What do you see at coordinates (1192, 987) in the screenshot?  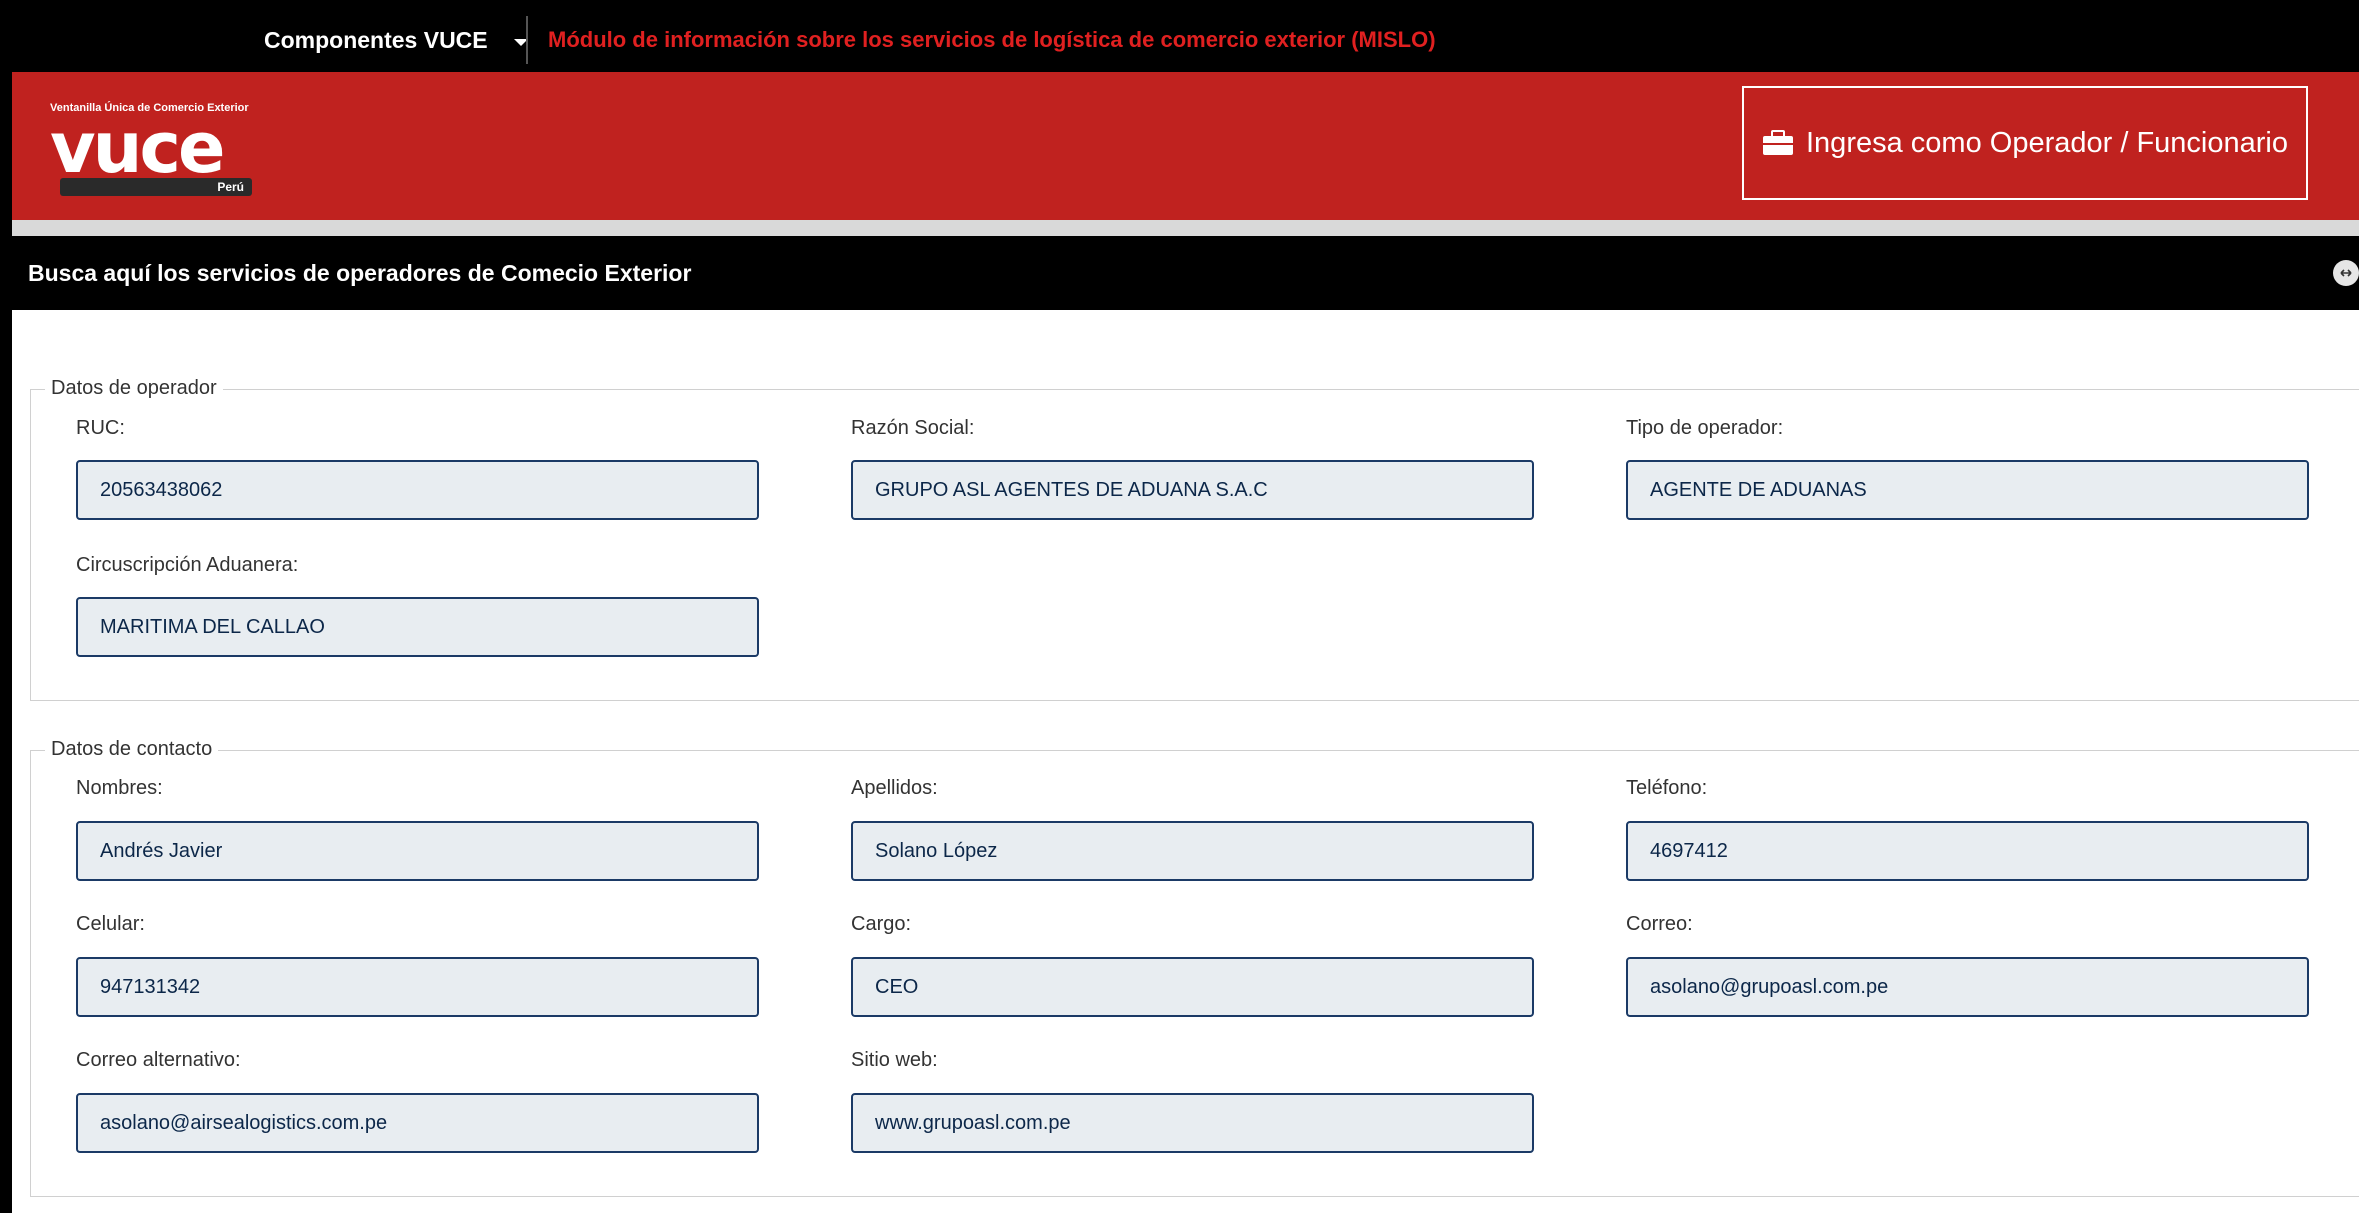 I see `cargo-field: CEO` at bounding box center [1192, 987].